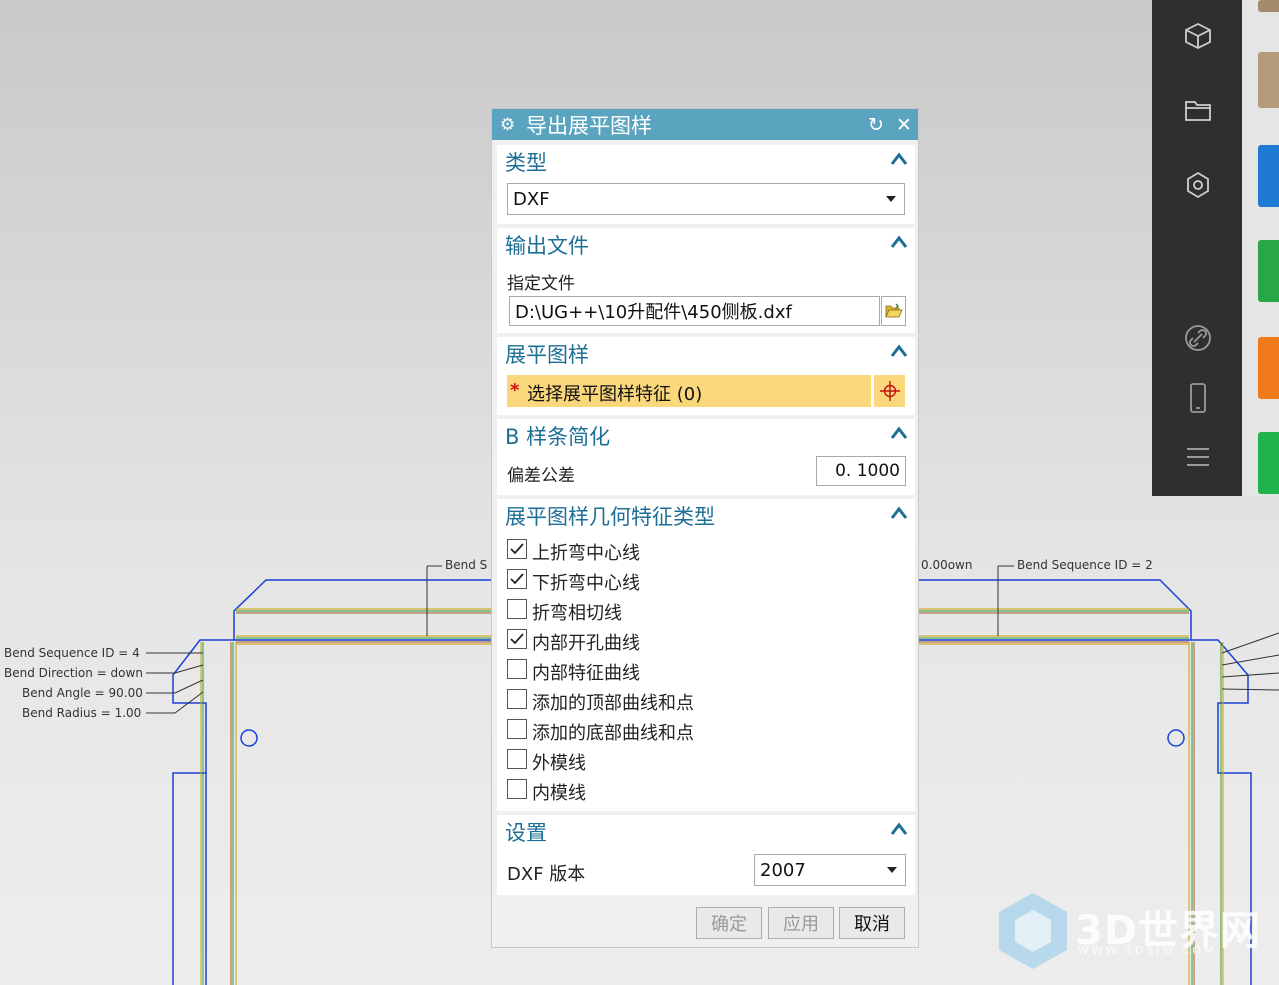  Describe the element at coordinates (547, 245) in the screenshot. I see `output-section-header: 输出文件` at that location.